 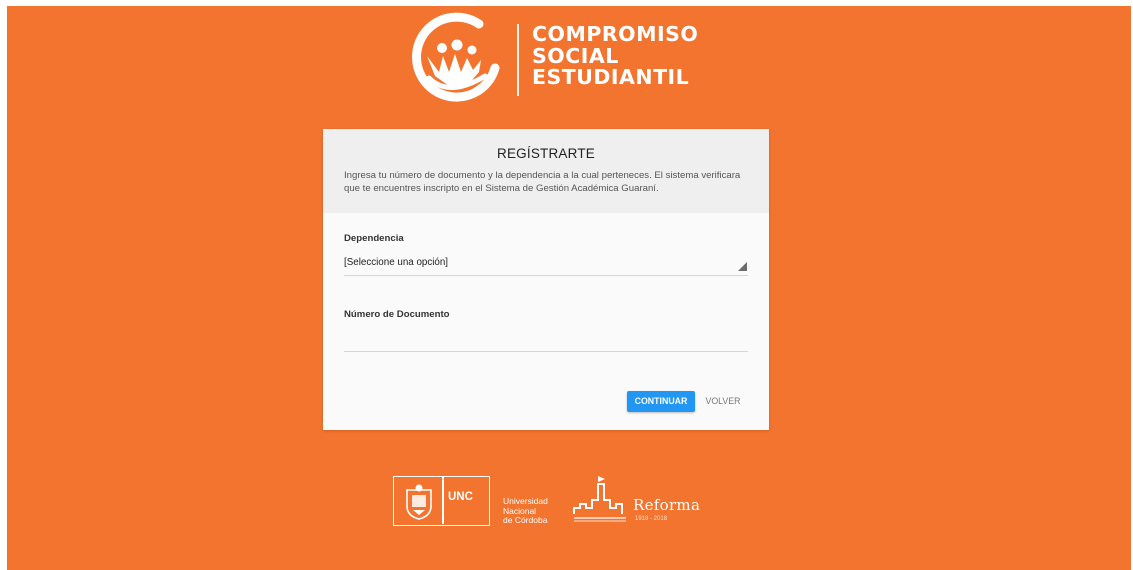 What do you see at coordinates (525, 520) in the screenshot?
I see `unc-name-line: de Córdoba` at bounding box center [525, 520].